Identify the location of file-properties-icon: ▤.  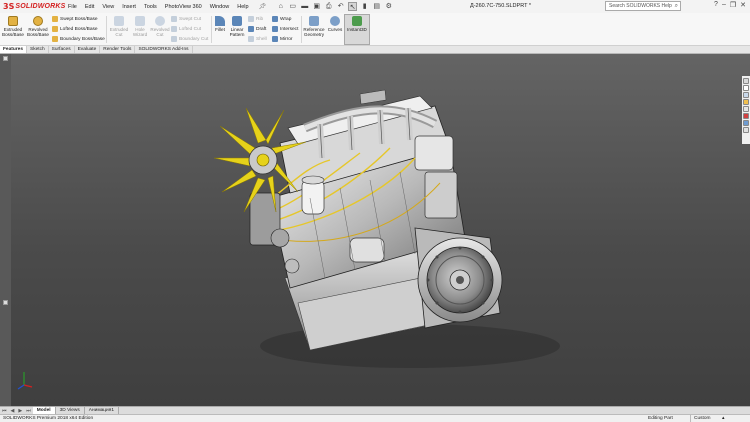
(376, 6).